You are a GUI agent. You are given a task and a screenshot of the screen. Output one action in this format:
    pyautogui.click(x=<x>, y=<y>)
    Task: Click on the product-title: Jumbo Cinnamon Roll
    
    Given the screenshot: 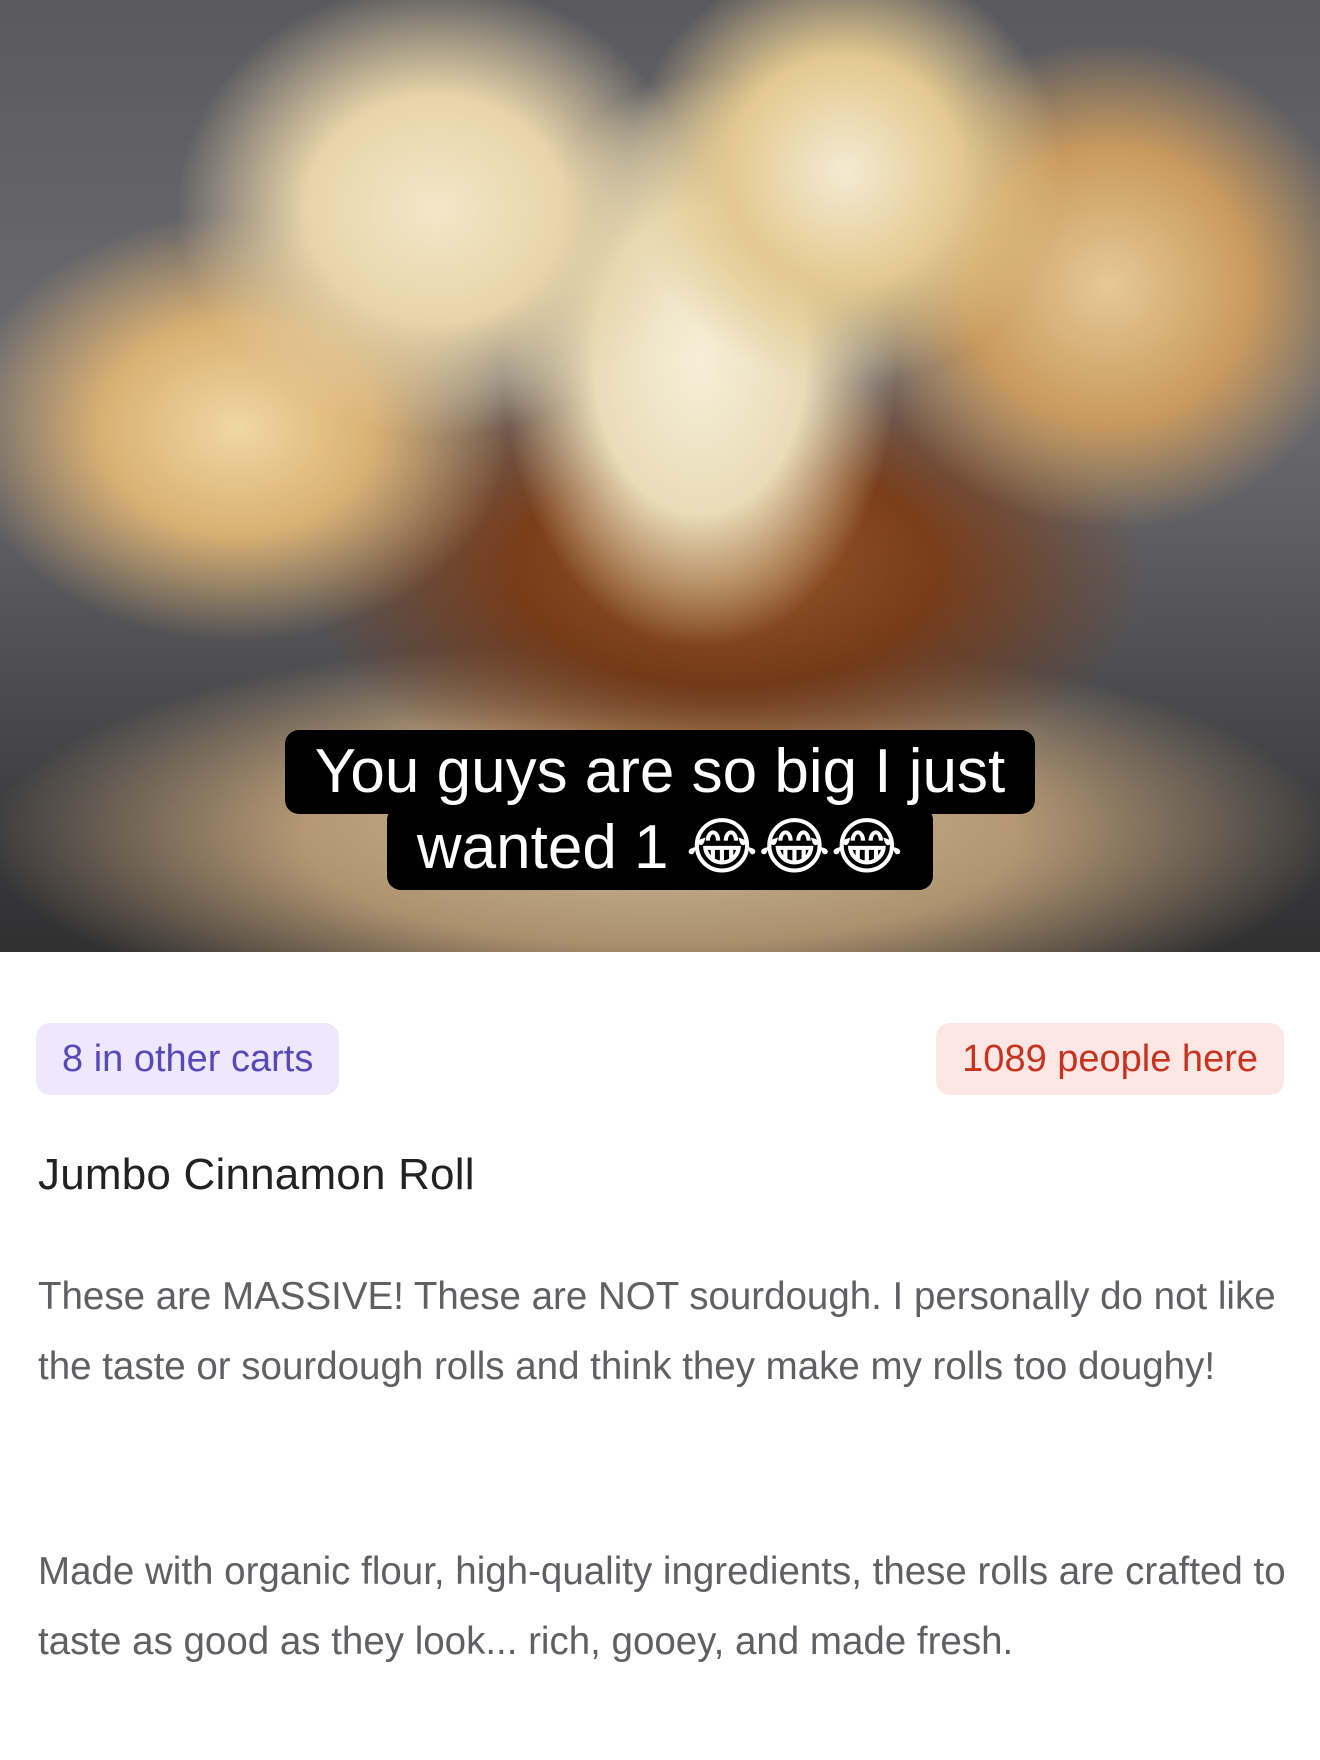 What is the action you would take?
    pyautogui.click(x=256, y=1174)
    